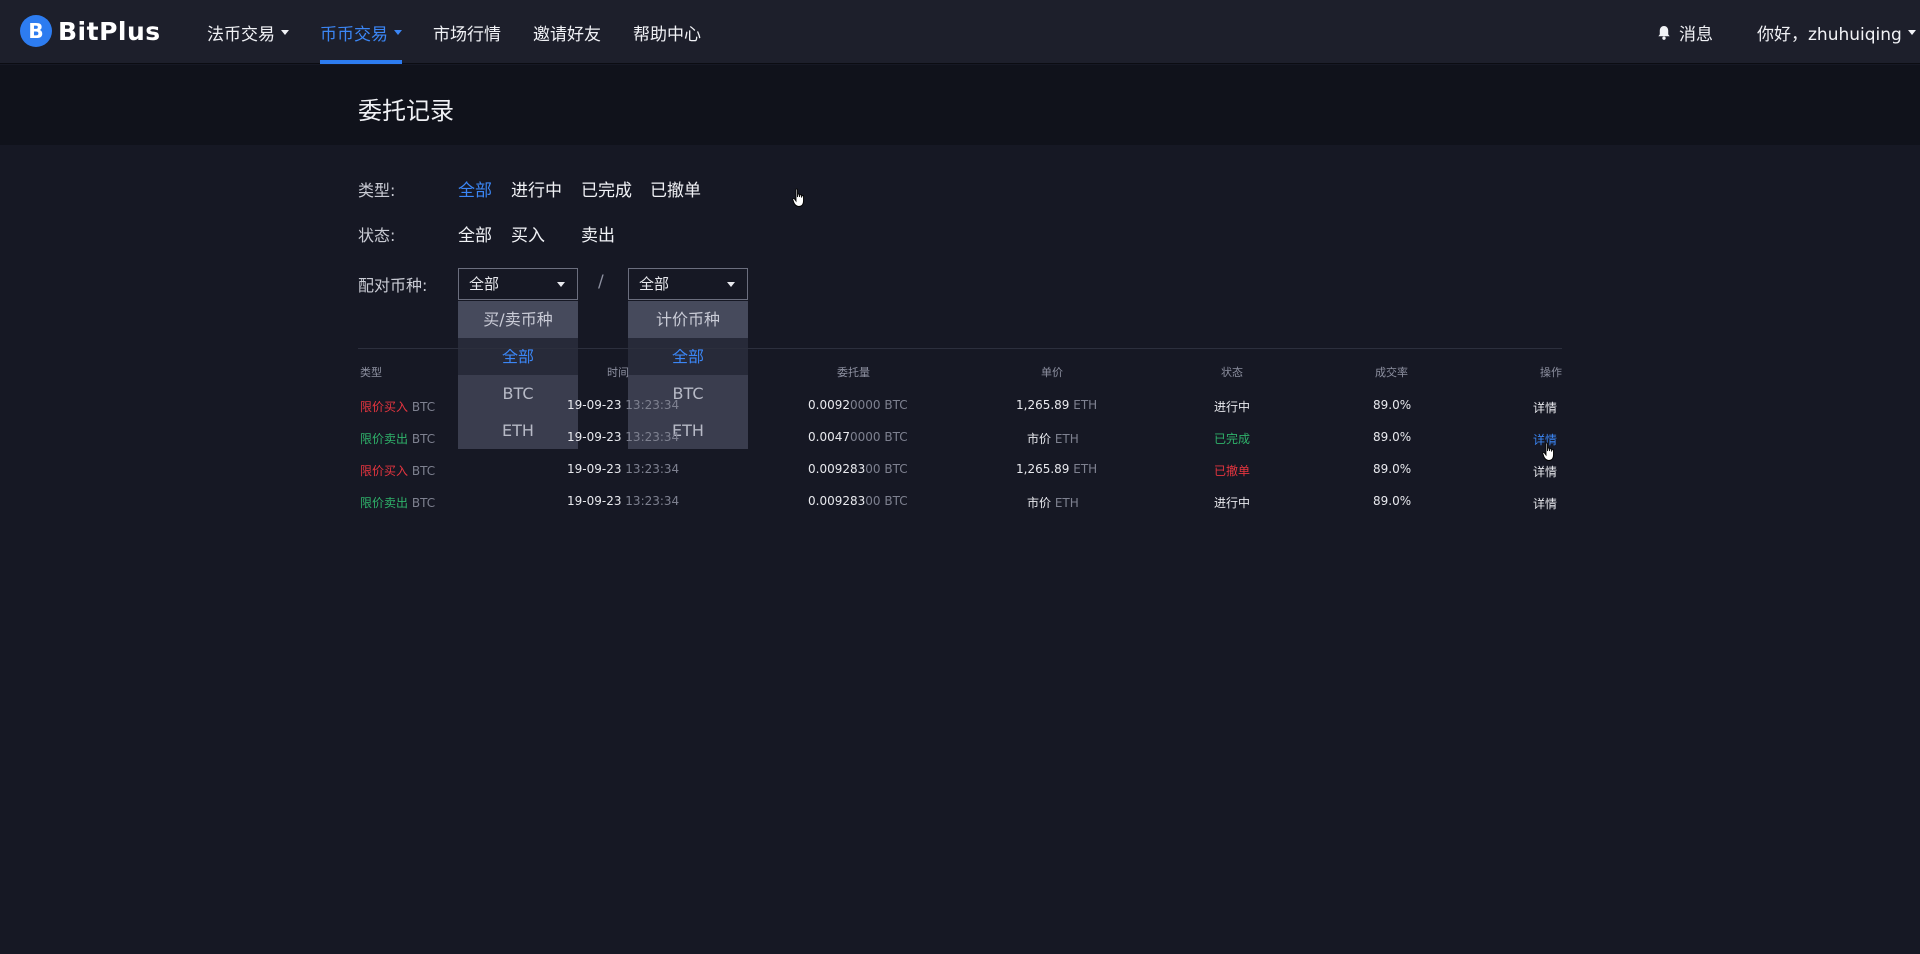  What do you see at coordinates (241, 34) in the screenshot?
I see `nav-label: 法币交易` at bounding box center [241, 34].